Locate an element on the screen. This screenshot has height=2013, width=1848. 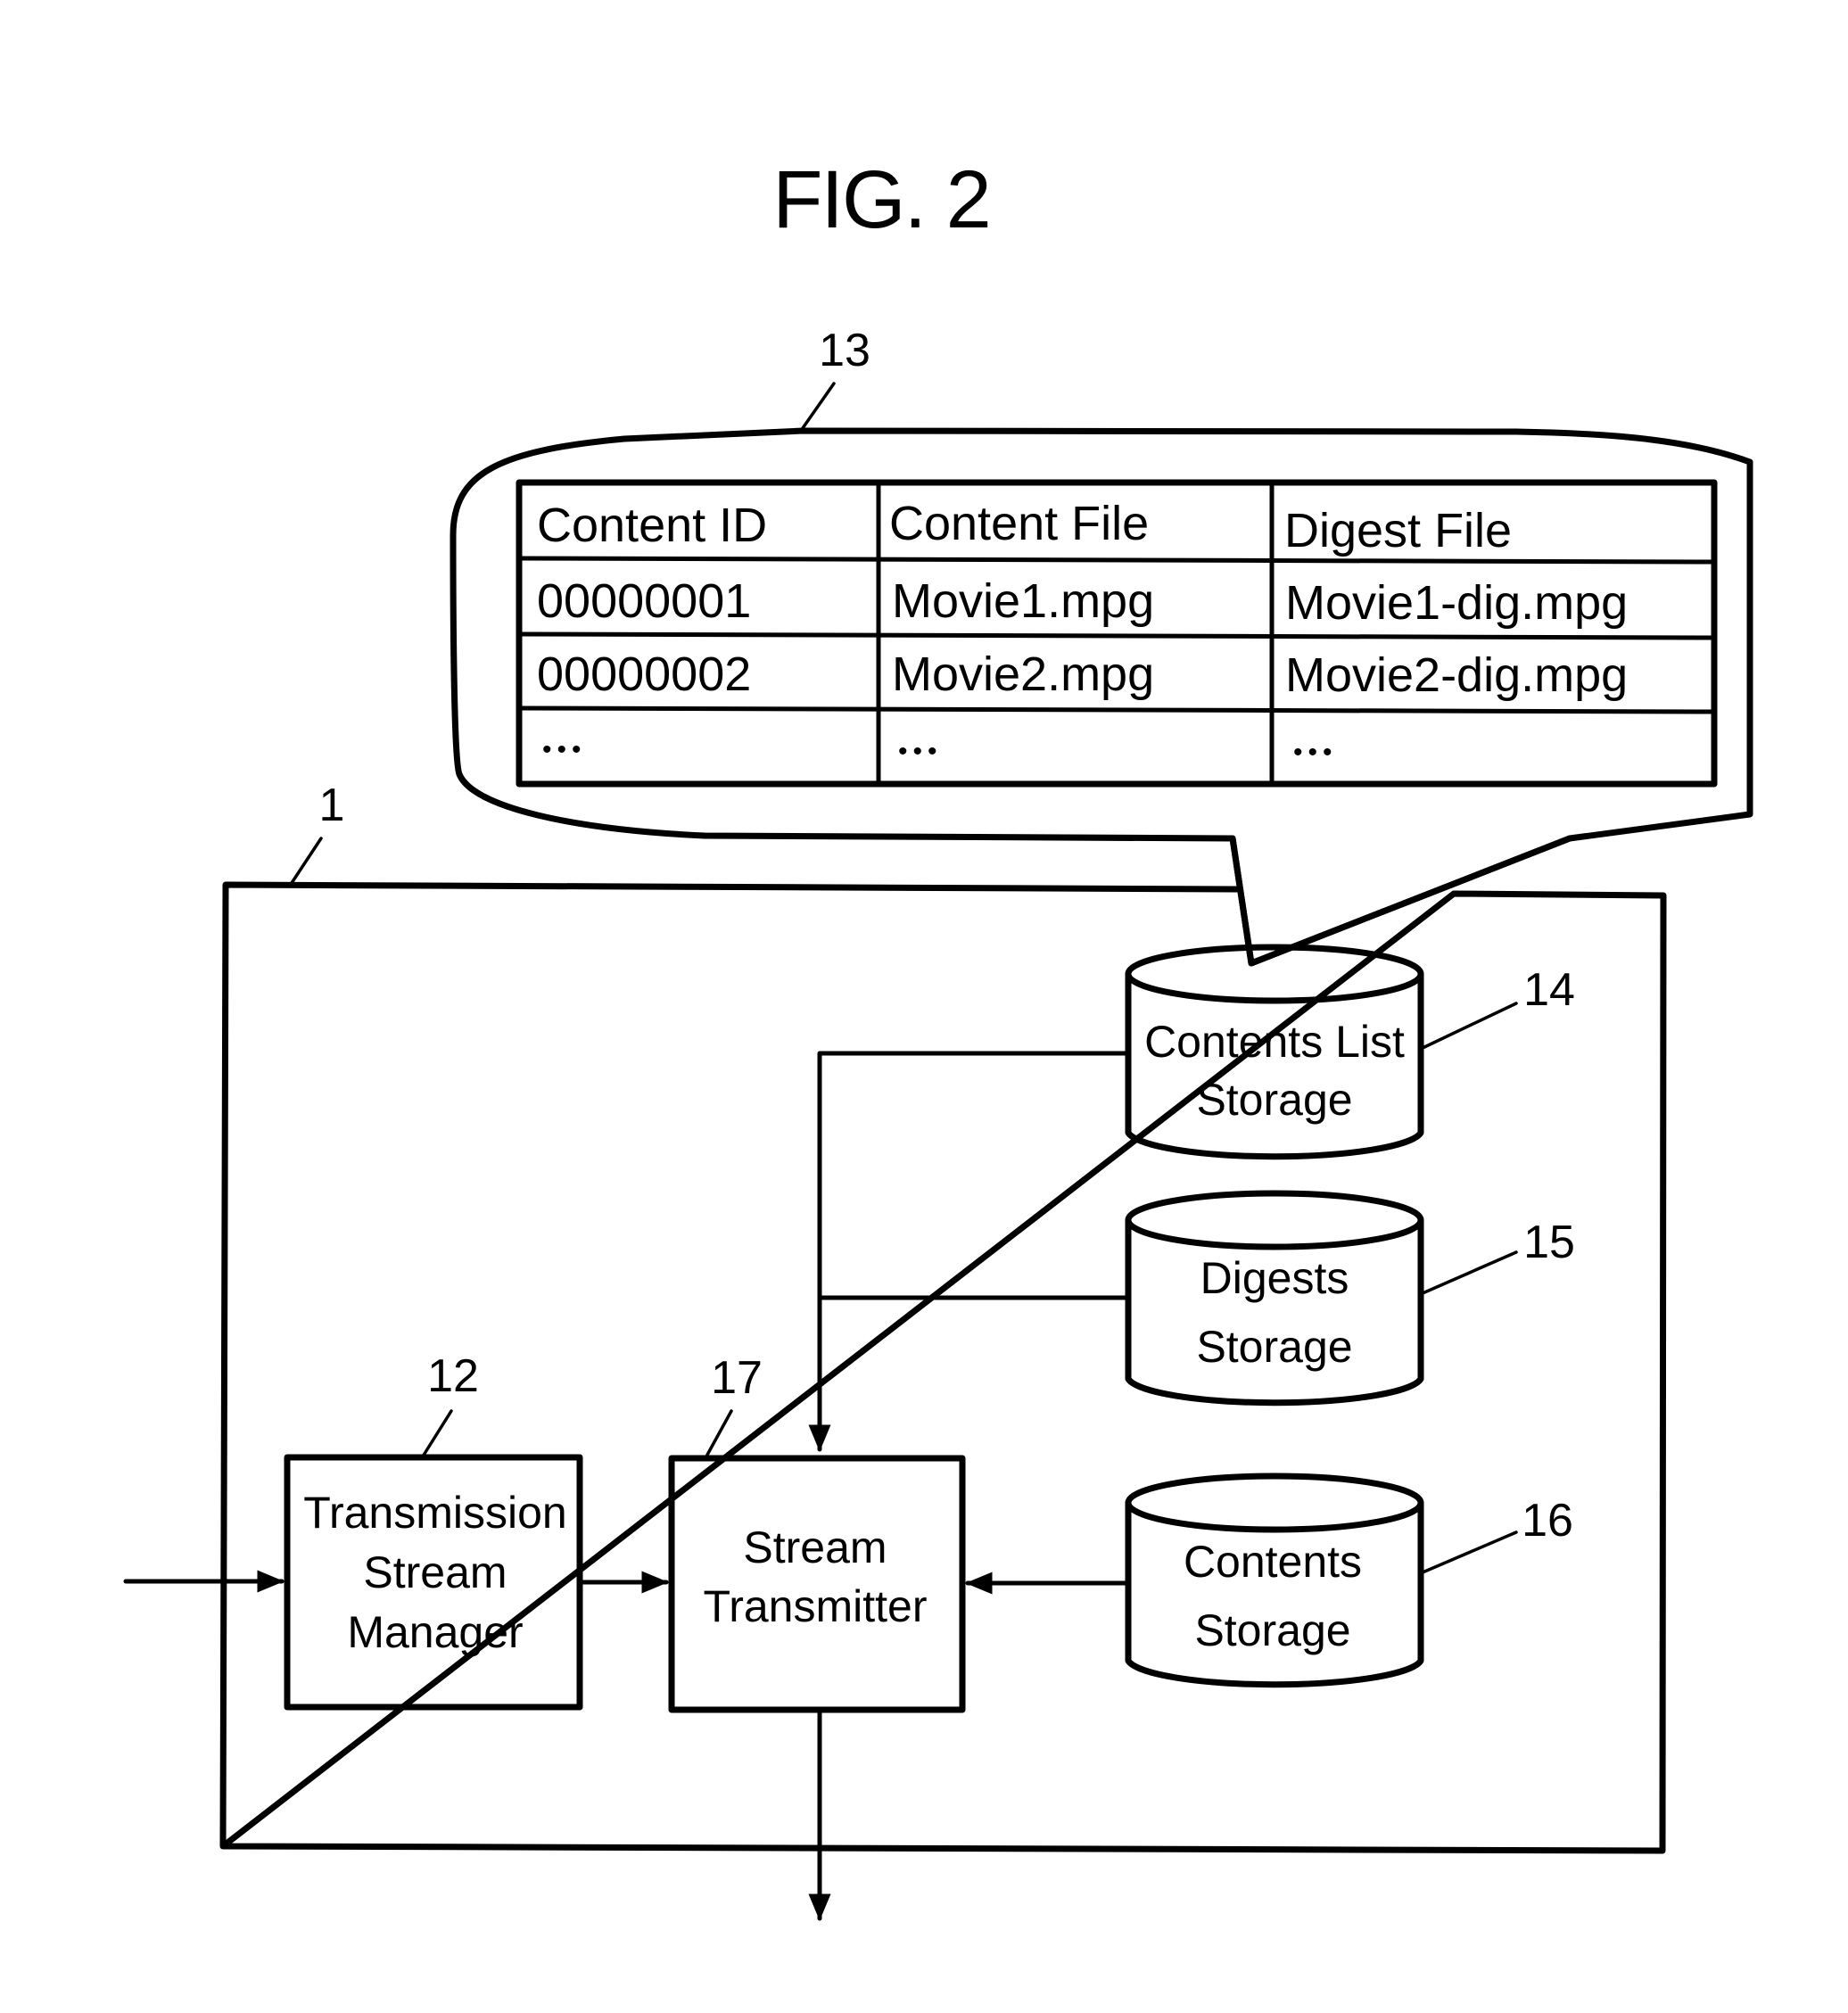
table-row: 00000001 Movie1.mpg Movie1-dig.mpg is located at coordinates (1082, 602).